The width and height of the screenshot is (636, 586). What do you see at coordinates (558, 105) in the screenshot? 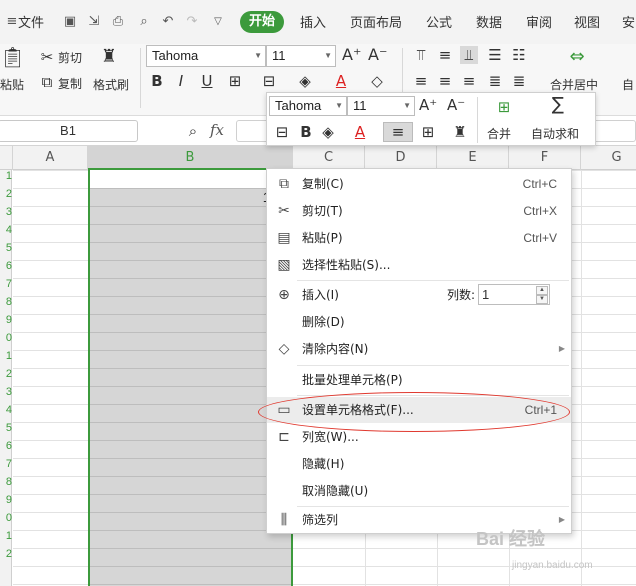
I see `sigma-icon: ∑` at bounding box center [558, 105].